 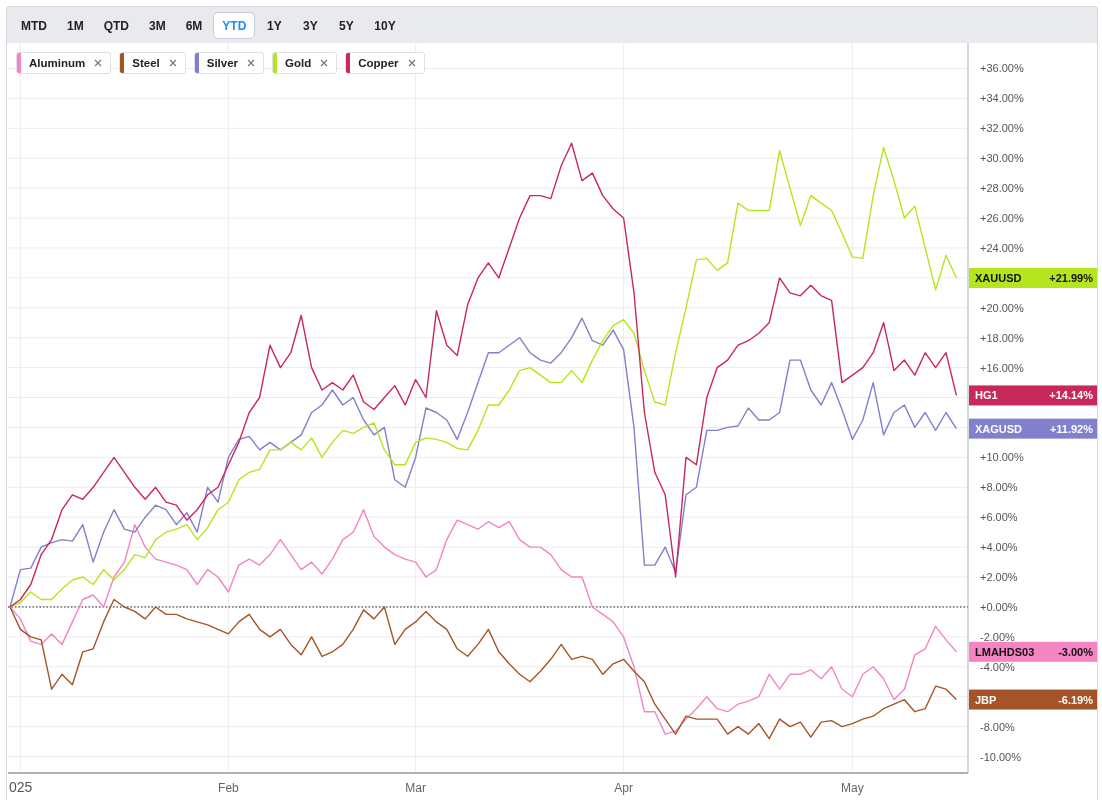 I want to click on legend-label: Silver, so click(x=222, y=63).